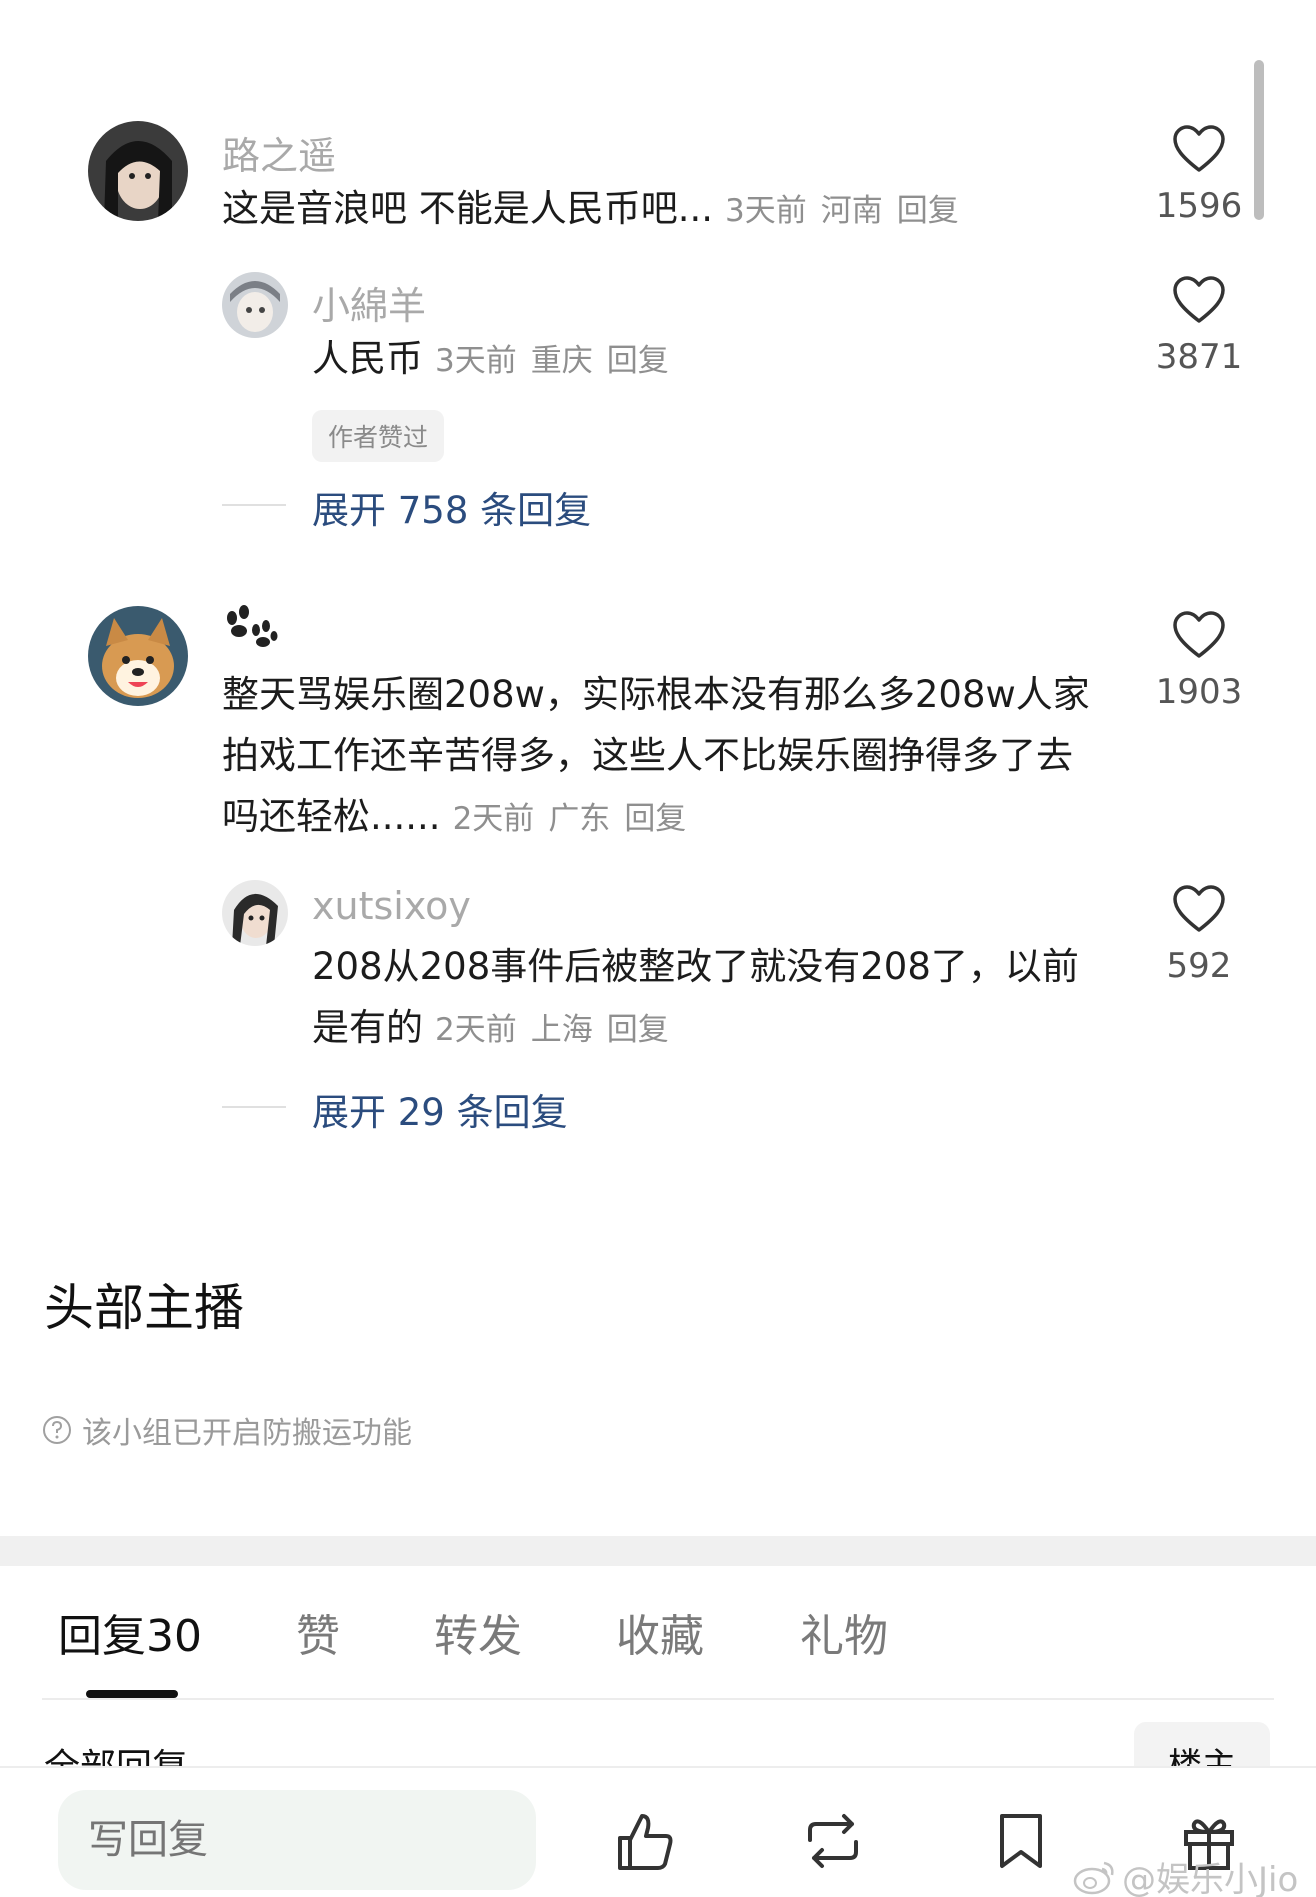  I want to click on help-circle-icon, so click(57, 1430).